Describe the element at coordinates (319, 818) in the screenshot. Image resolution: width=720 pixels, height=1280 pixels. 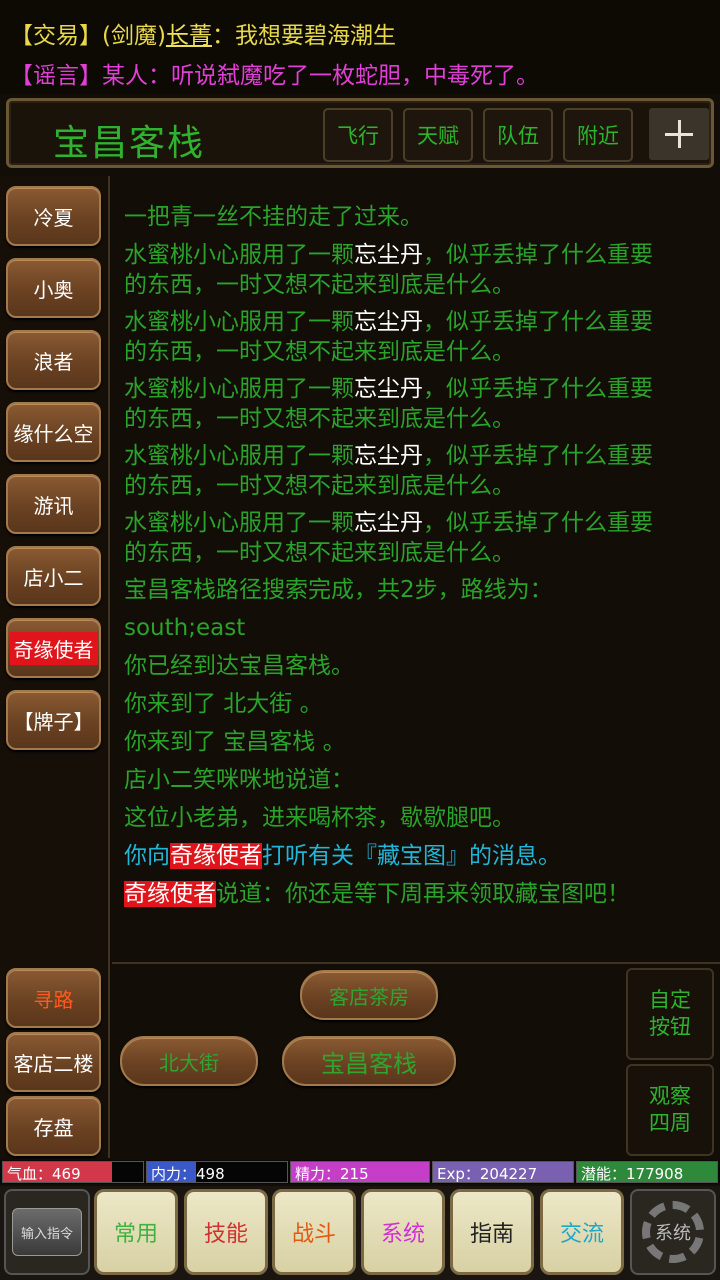
I see `chat-line: 这位小老弟，进来喝杯茶，歇歇腿吧。` at that location.